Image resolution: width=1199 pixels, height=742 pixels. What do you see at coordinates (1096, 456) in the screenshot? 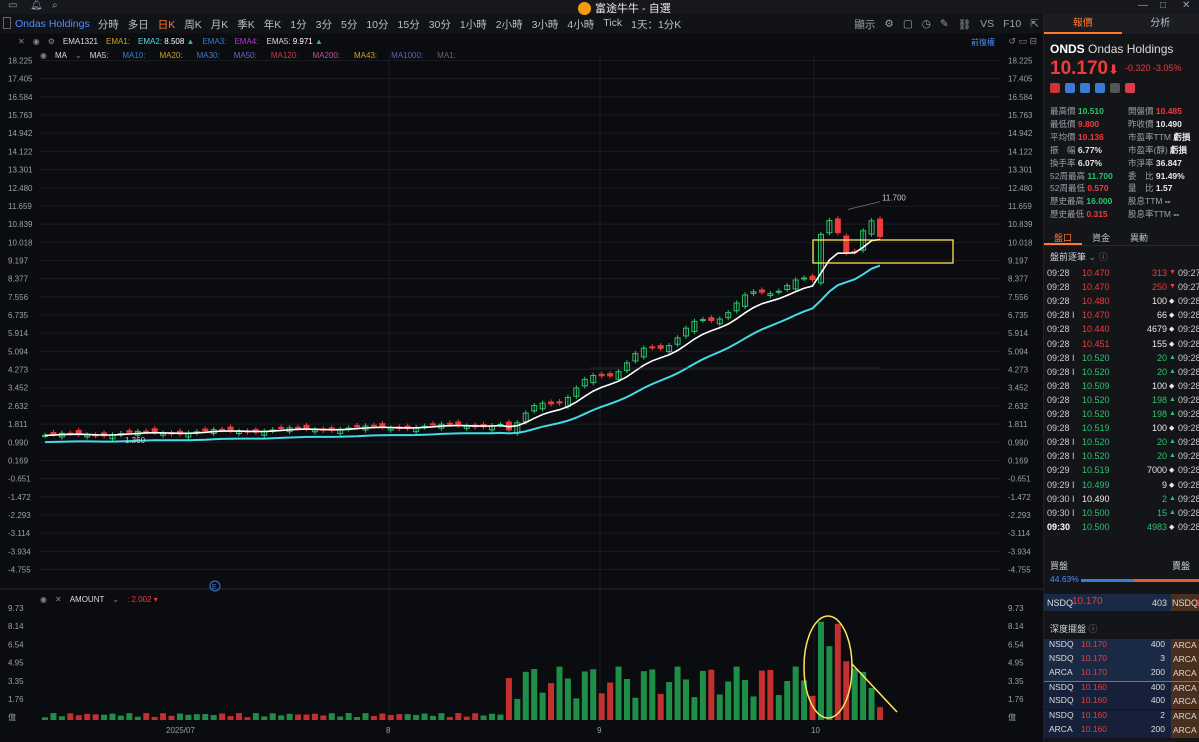
I see `trade-price: 10.520` at bounding box center [1096, 456].